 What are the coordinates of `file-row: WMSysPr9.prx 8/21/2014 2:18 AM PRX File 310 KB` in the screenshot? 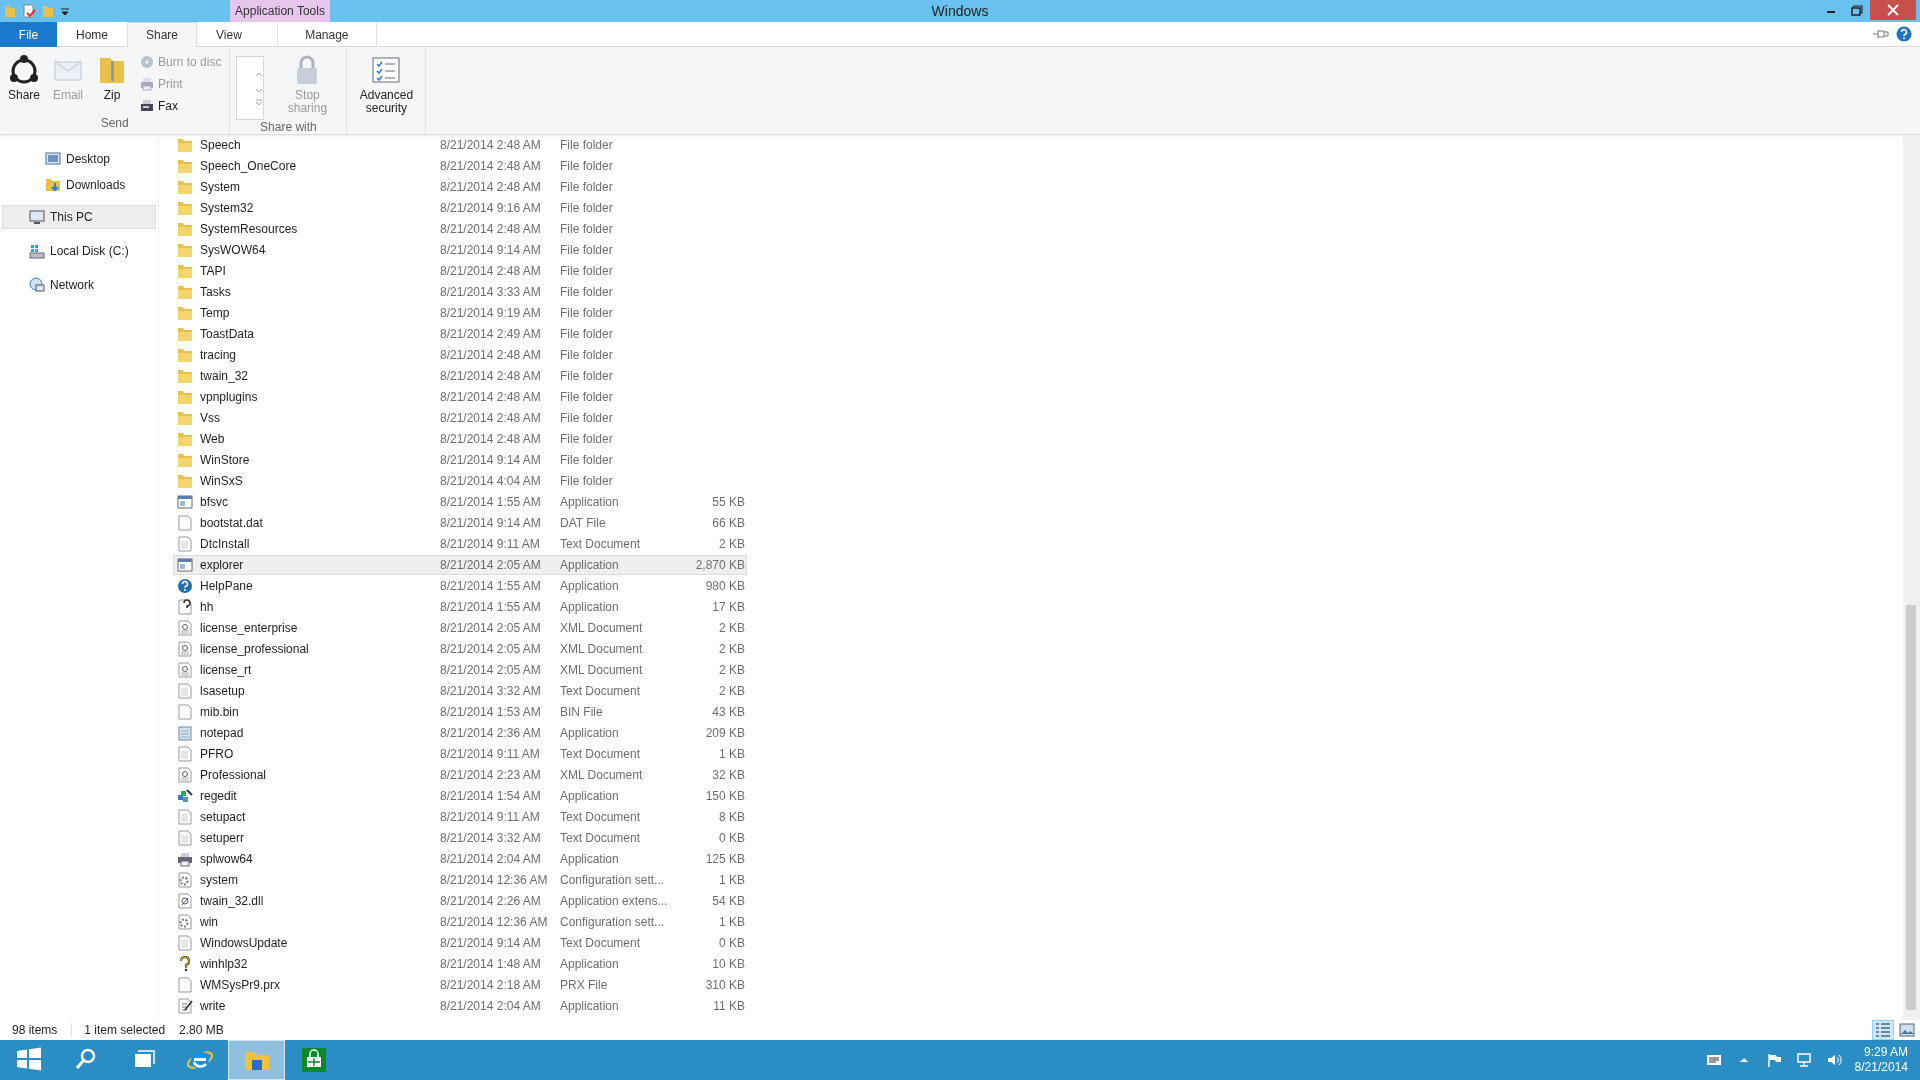 It's located at (460, 985).